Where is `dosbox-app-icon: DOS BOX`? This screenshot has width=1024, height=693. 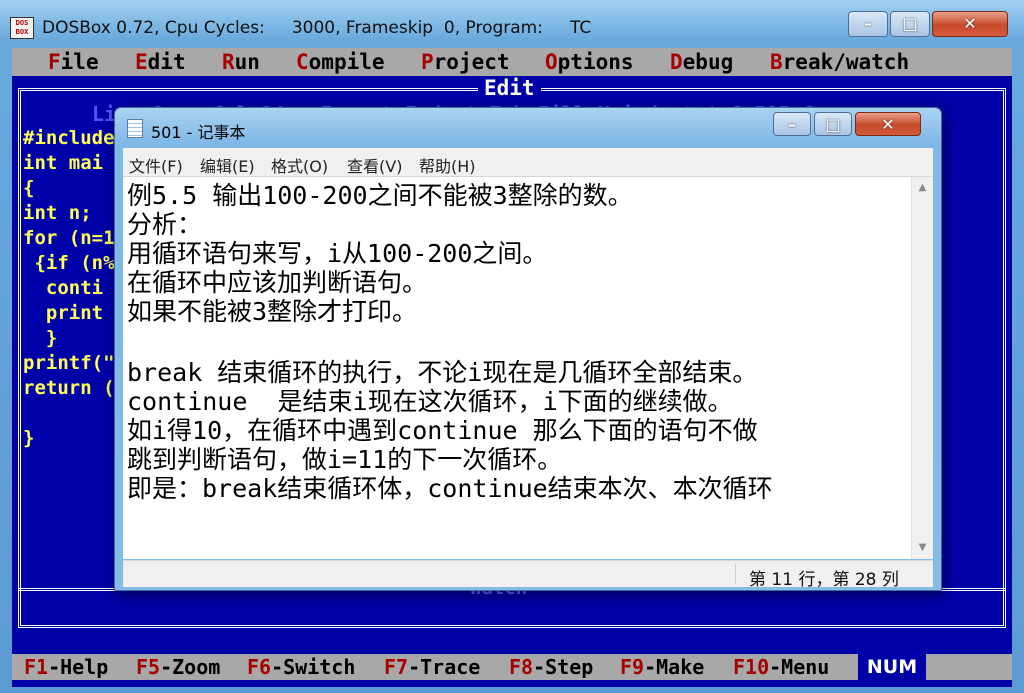
dosbox-app-icon: DOS BOX is located at coordinates (22, 28).